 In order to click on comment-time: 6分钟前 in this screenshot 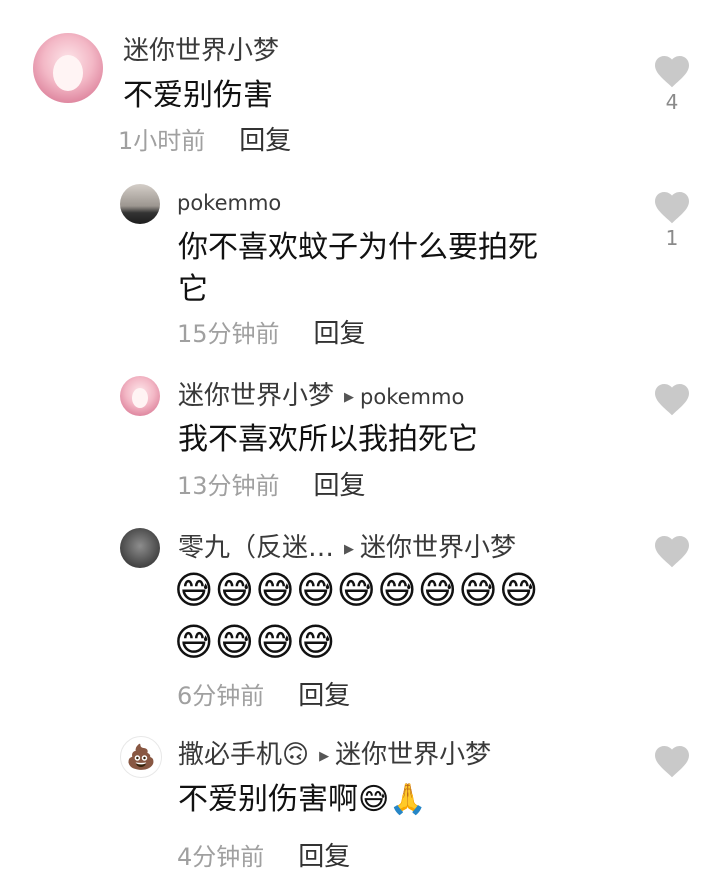, I will do `click(221, 696)`.